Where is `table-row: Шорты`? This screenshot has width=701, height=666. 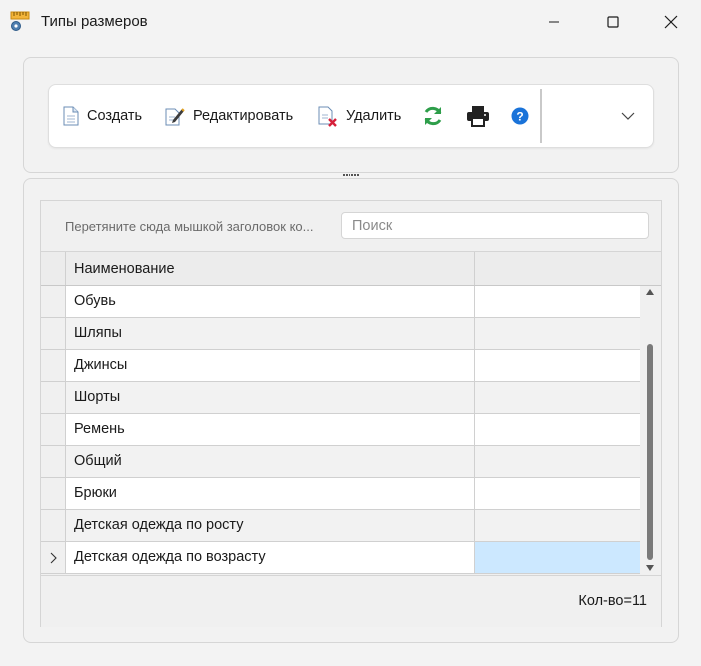
table-row: Шорты is located at coordinates (341, 398).